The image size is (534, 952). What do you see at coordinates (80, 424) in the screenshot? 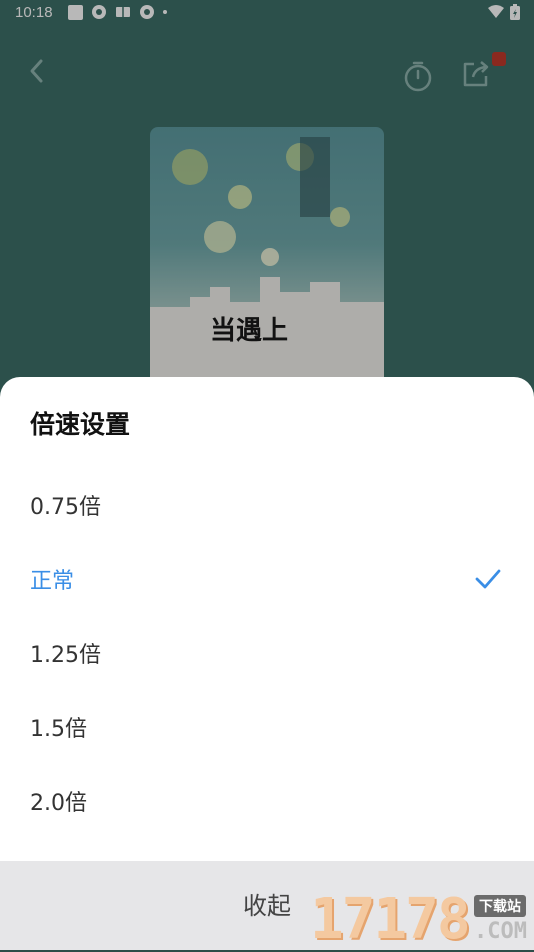
I see `sheet-title: 倍速设置` at bounding box center [80, 424].